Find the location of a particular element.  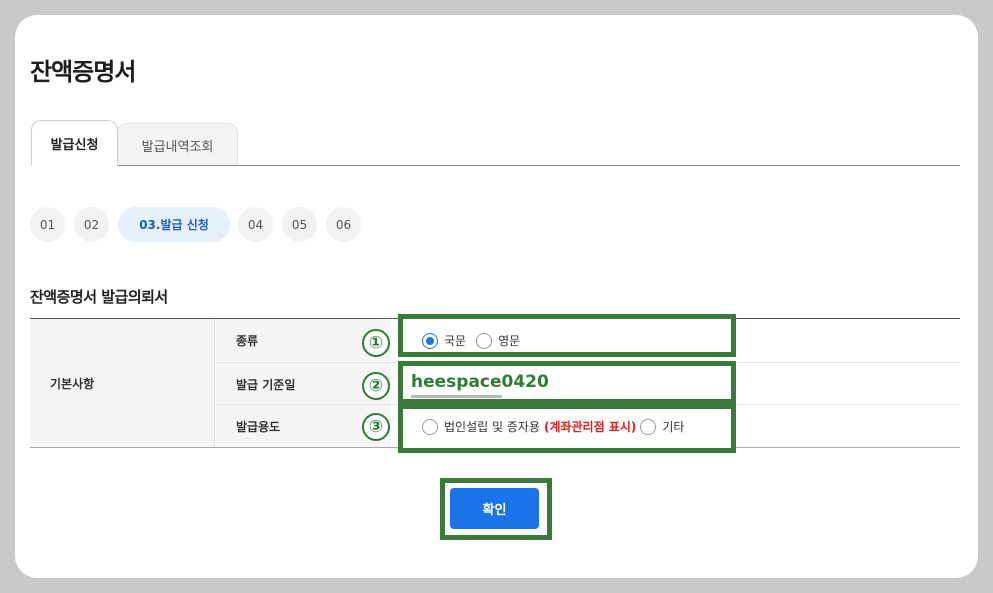

incorporation-note: (계좌관리점 표시) is located at coordinates (590, 427).